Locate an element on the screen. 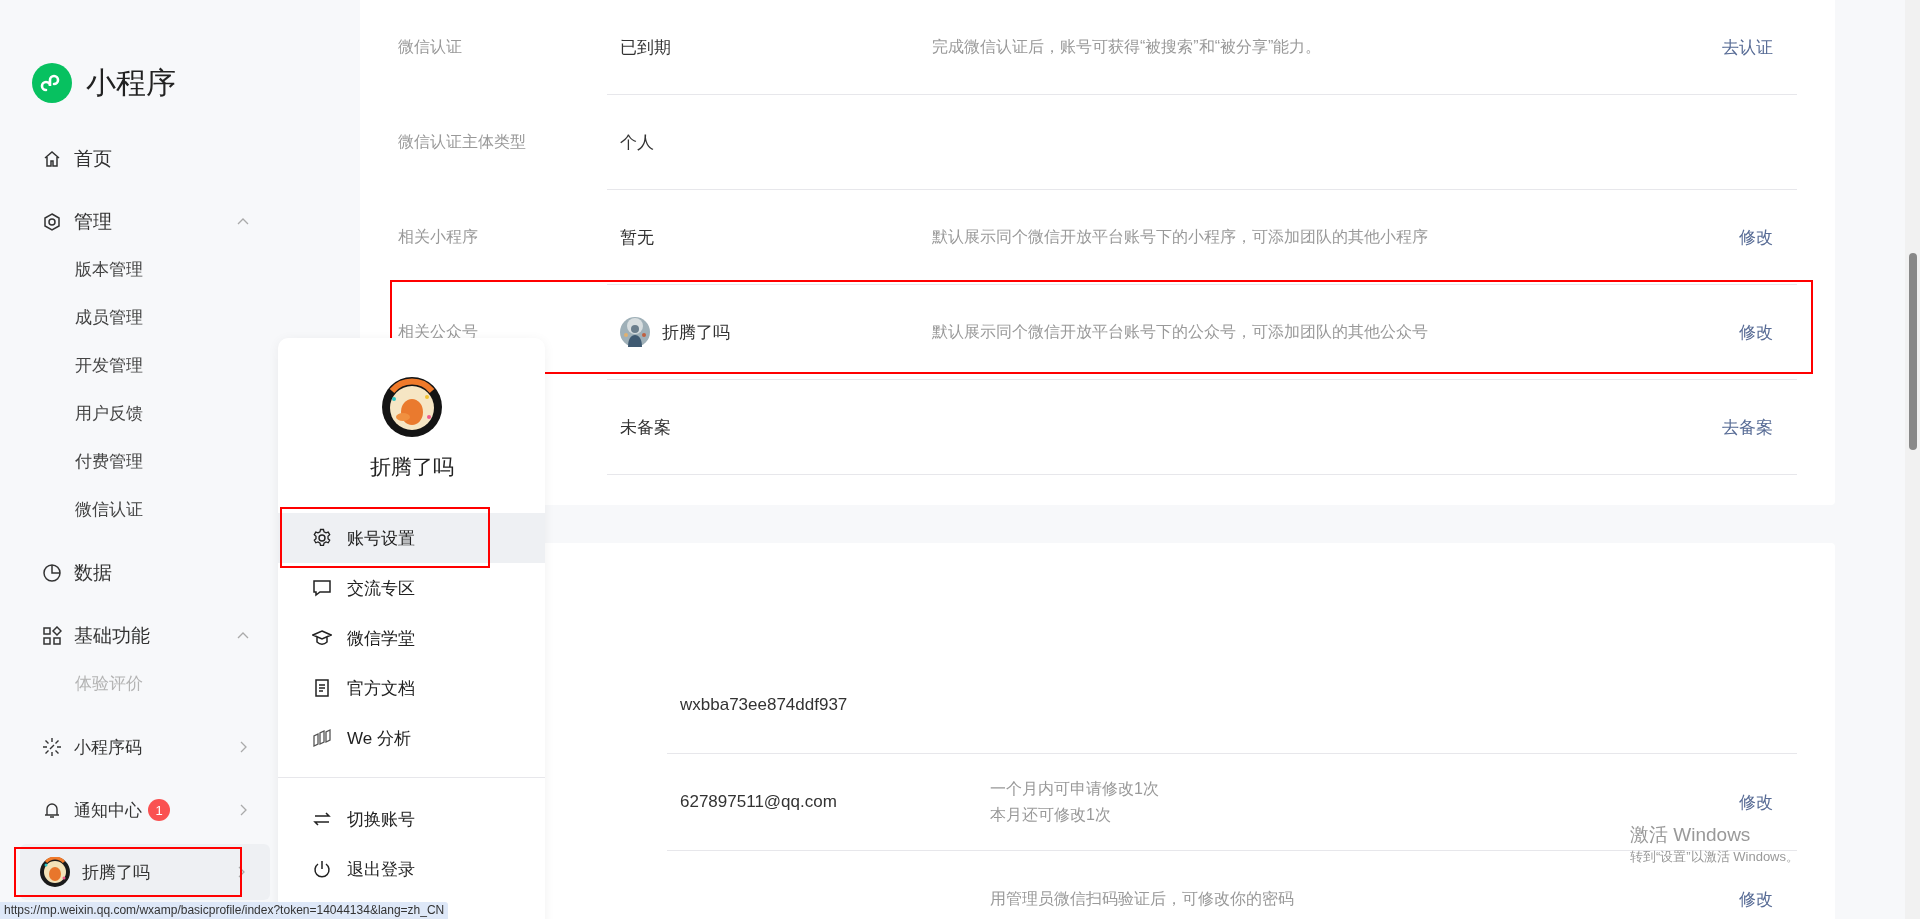 The image size is (1920, 919). sidebar-subitem: 版本管理 is located at coordinates (180, 270).